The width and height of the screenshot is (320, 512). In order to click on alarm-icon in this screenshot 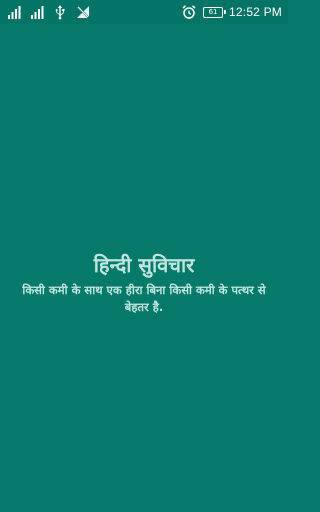, I will do `click(189, 12)`.